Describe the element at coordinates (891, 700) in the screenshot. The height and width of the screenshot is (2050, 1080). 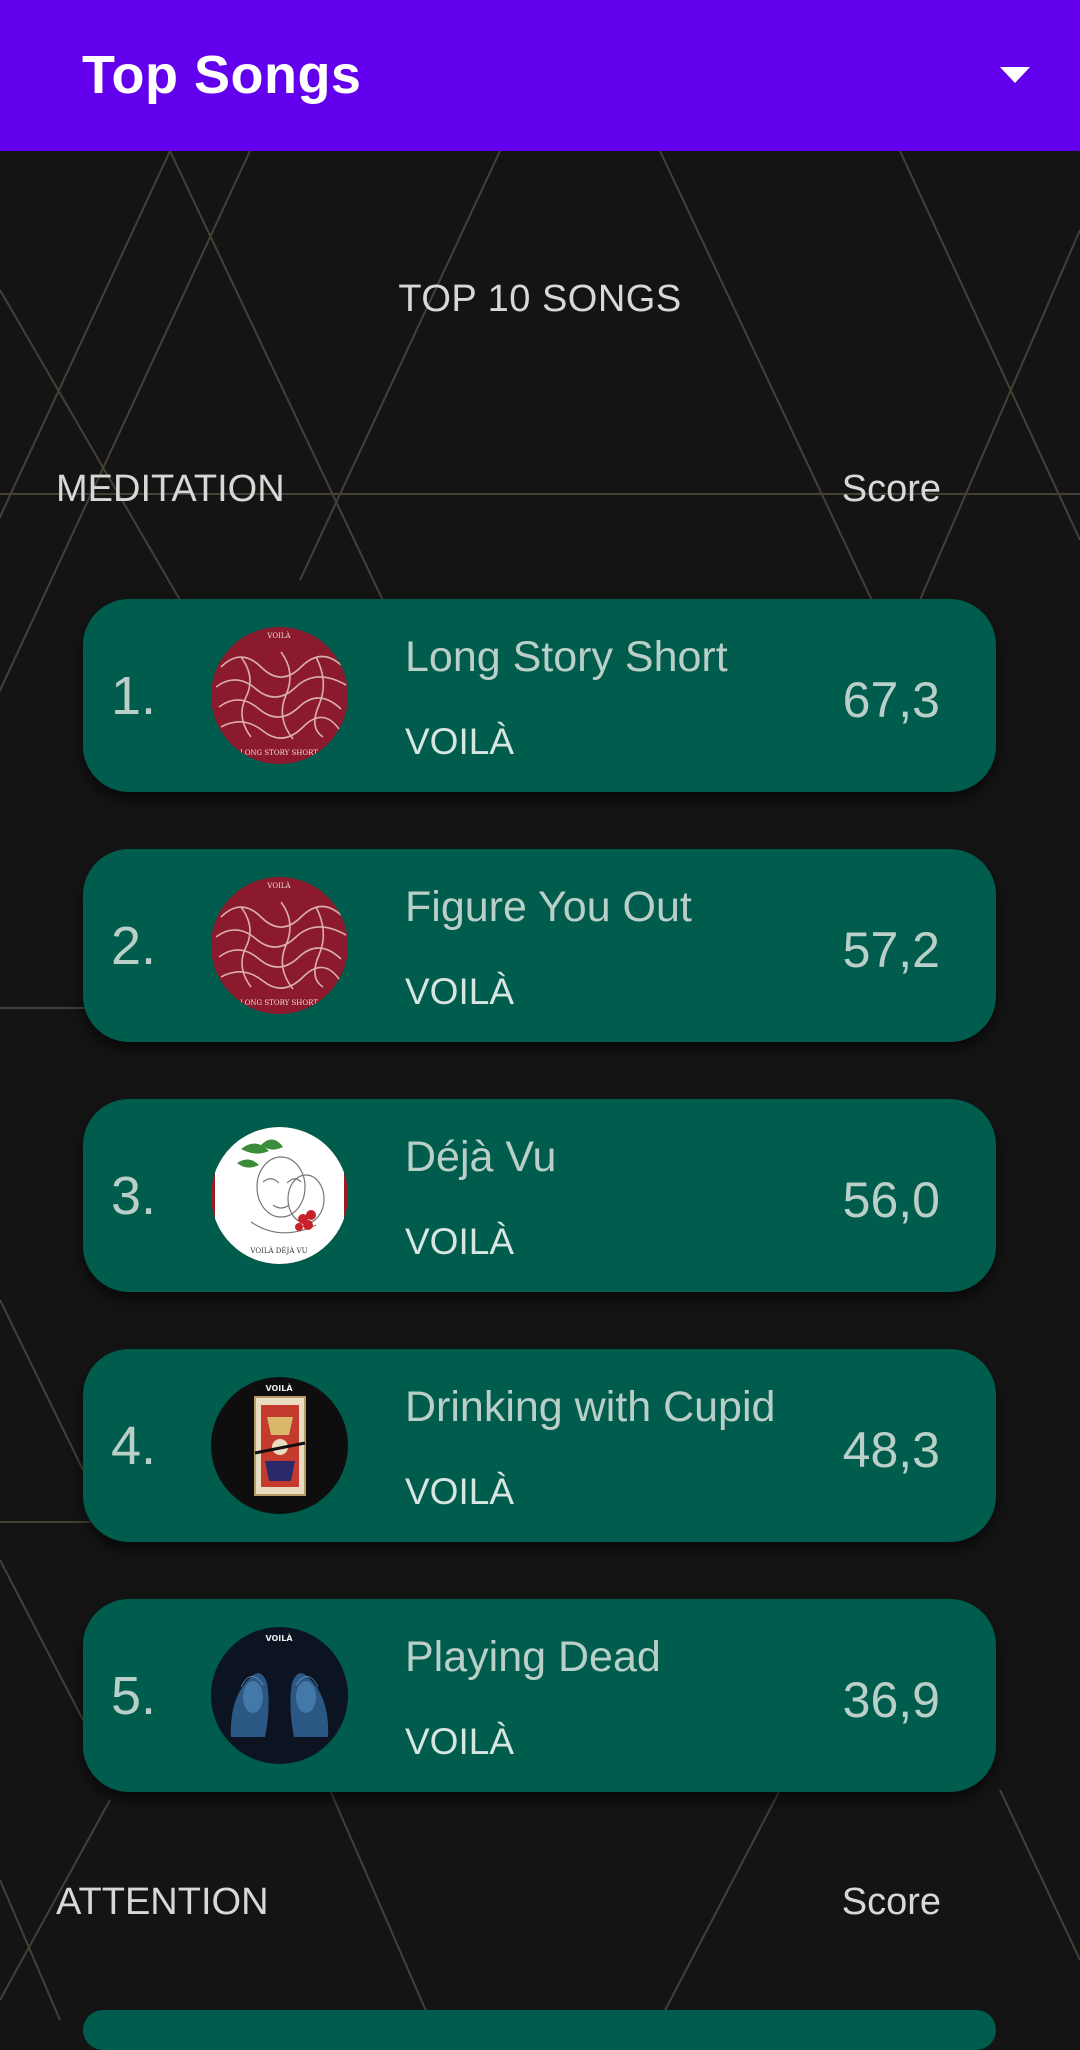
I see `song-score: 67,3` at that location.